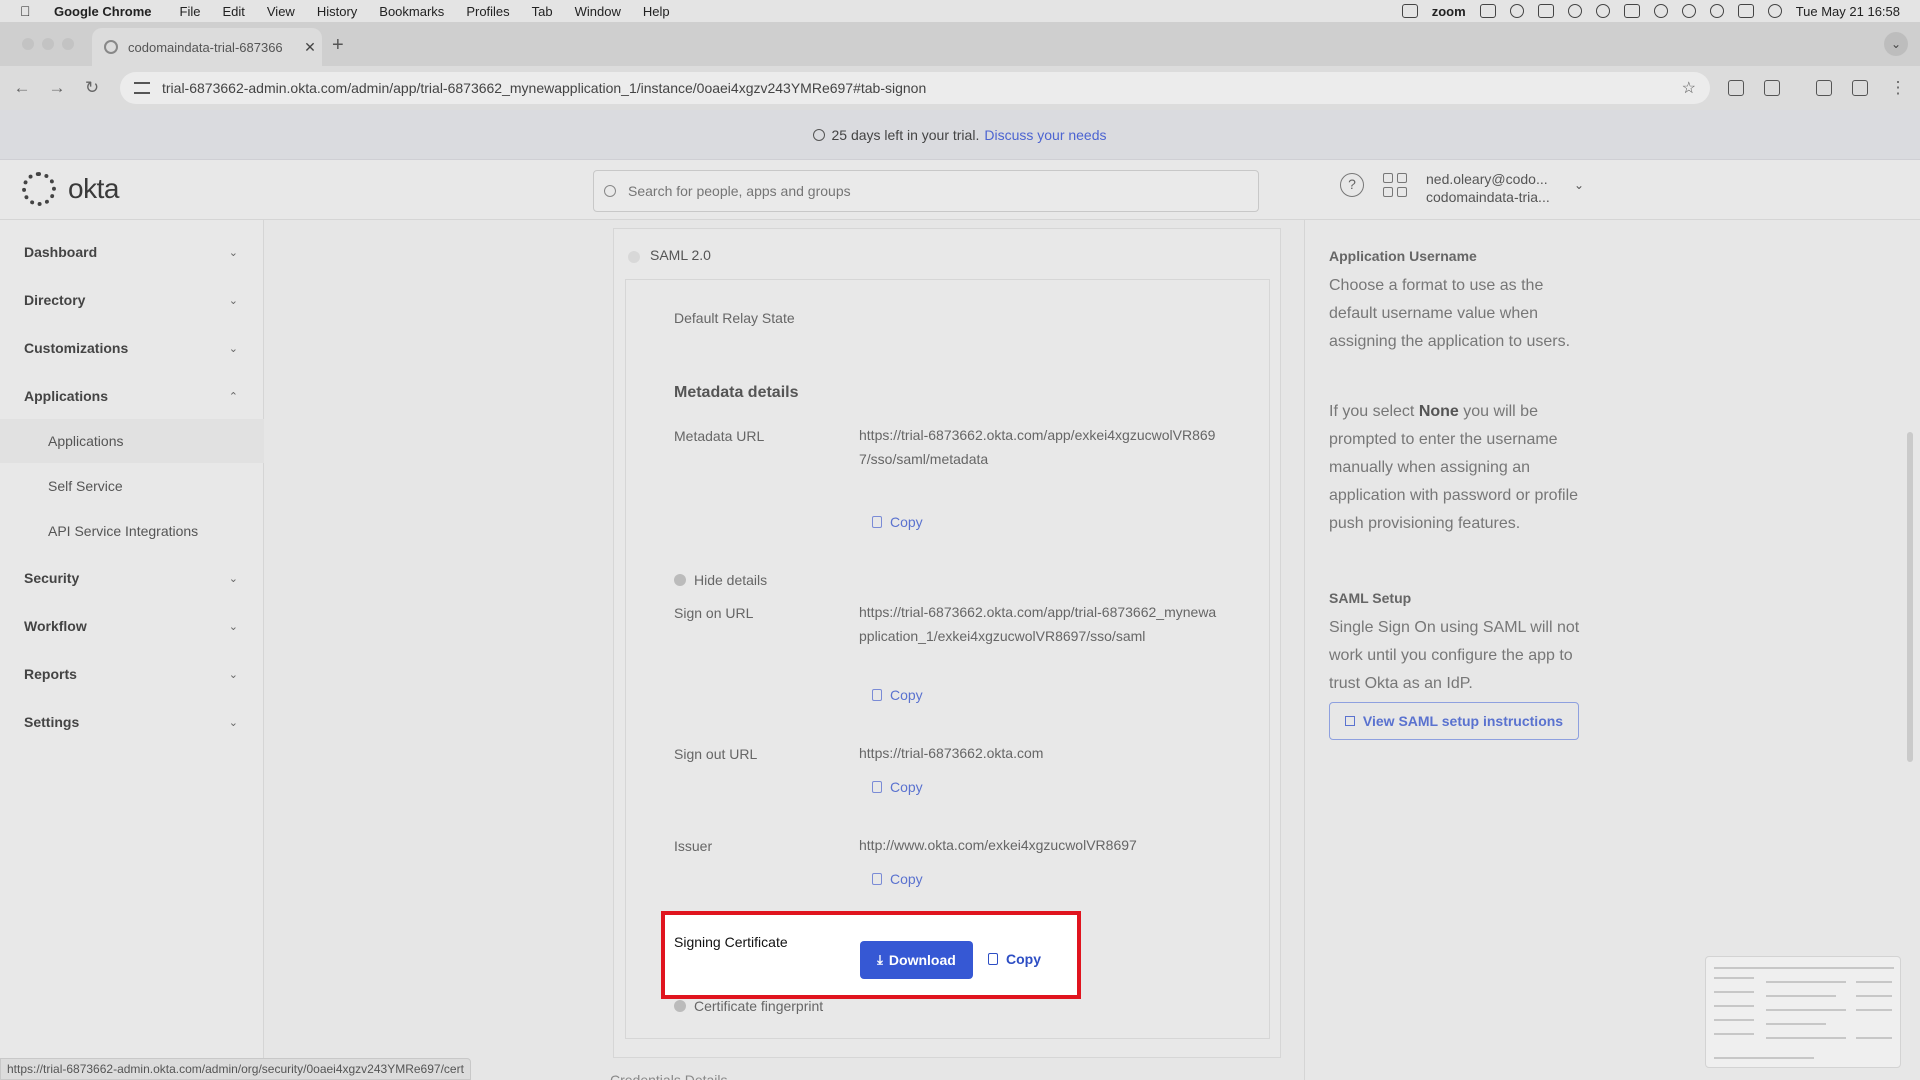 This screenshot has height=1080, width=1920. I want to click on tab-close-icon: ✕, so click(310, 47).